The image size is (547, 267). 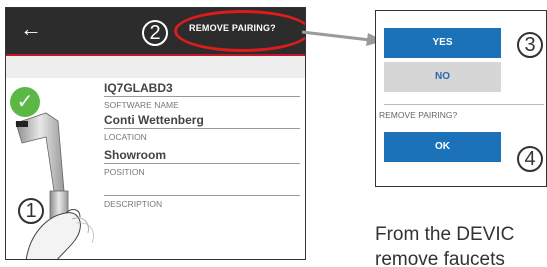 I want to click on location-field: Conti Wettenberg LOCATION, so click(x=202, y=127).